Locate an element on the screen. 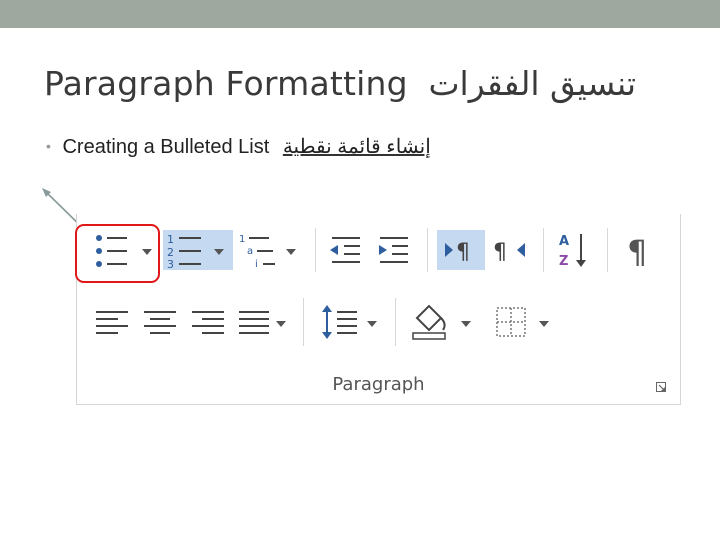 The width and height of the screenshot is (720, 540). svg-text: Z is located at coordinates (563, 261).